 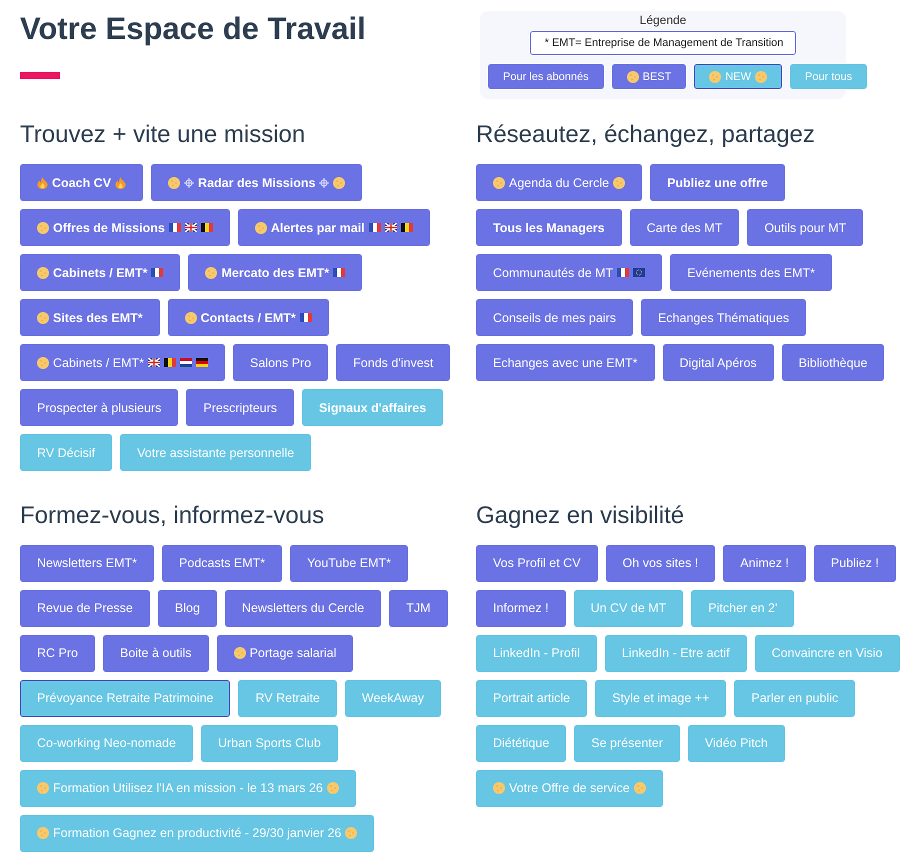 What do you see at coordinates (82, 182) in the screenshot?
I see `link-button: Coach CV` at bounding box center [82, 182].